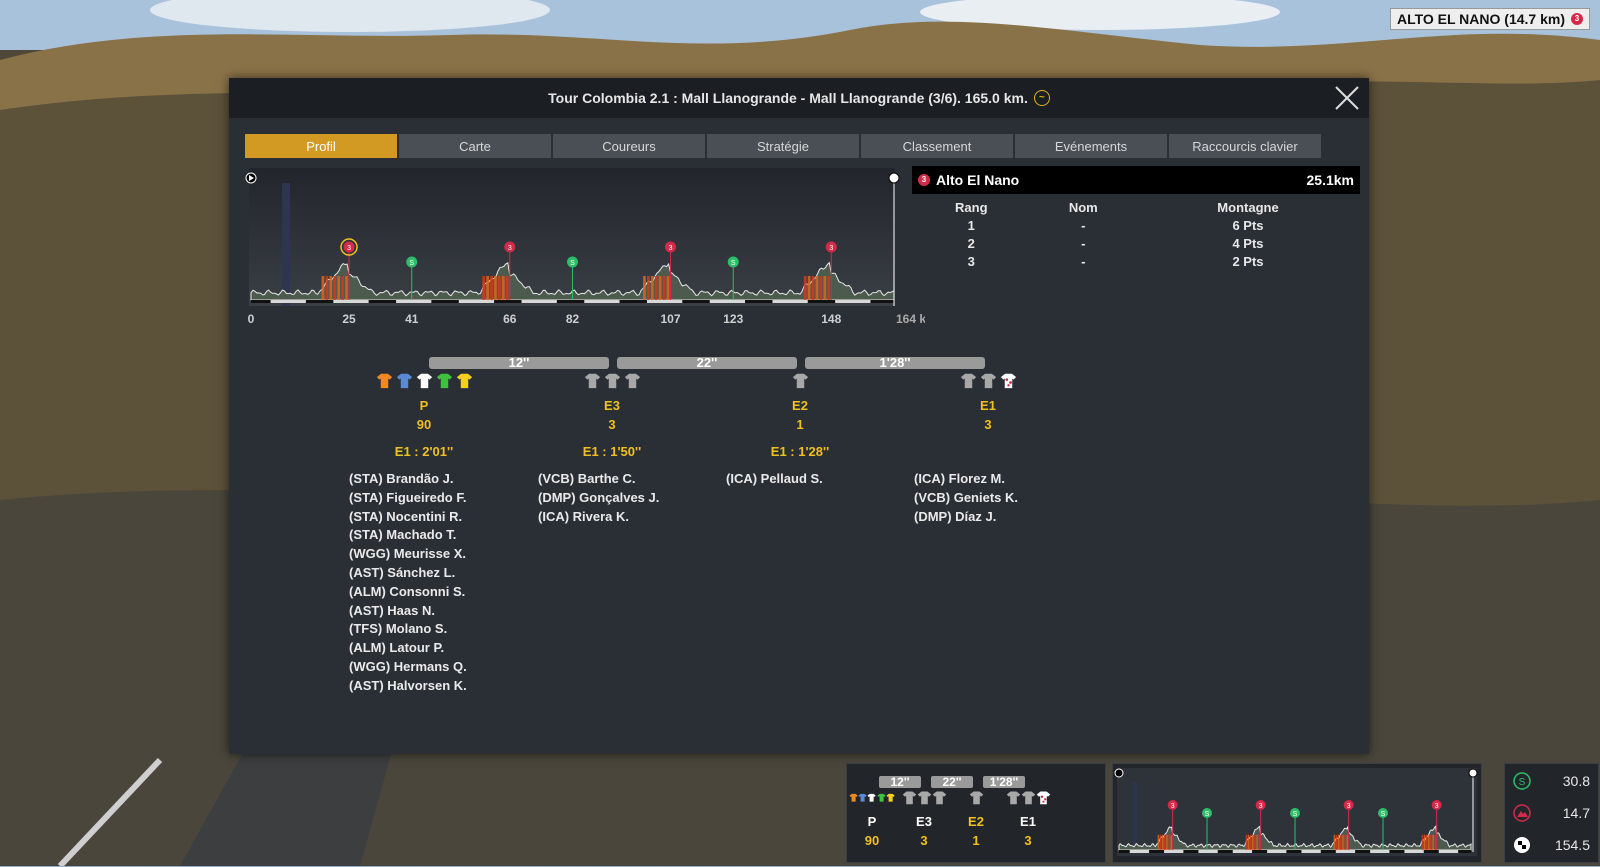 The width and height of the screenshot is (1600, 867). What do you see at coordinates (612, 451) in the screenshot?
I see `group-time-gap: E1 : 1'50''` at bounding box center [612, 451].